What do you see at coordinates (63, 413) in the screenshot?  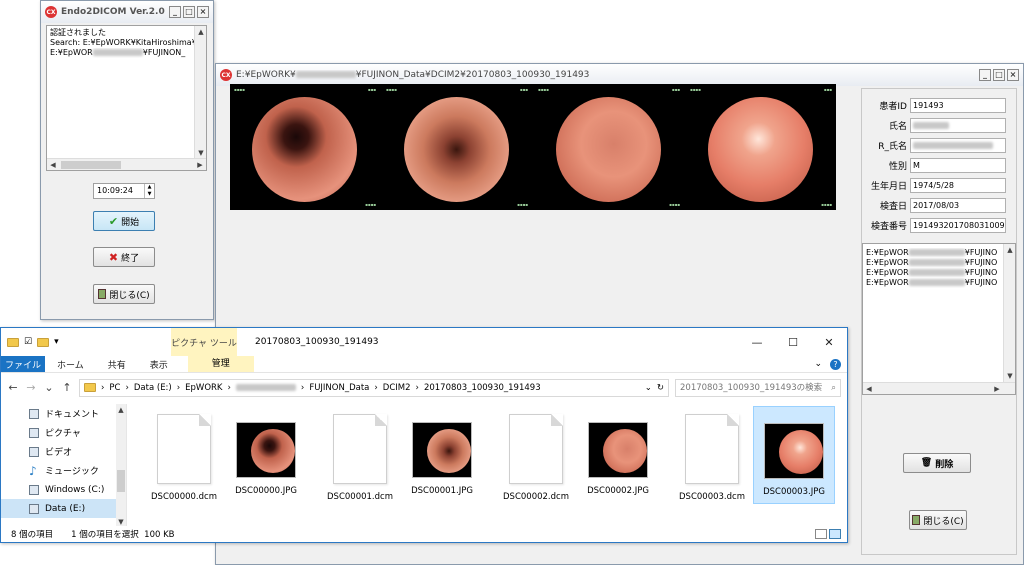 I see `nav-item-documents: ドキュメント` at bounding box center [63, 413].